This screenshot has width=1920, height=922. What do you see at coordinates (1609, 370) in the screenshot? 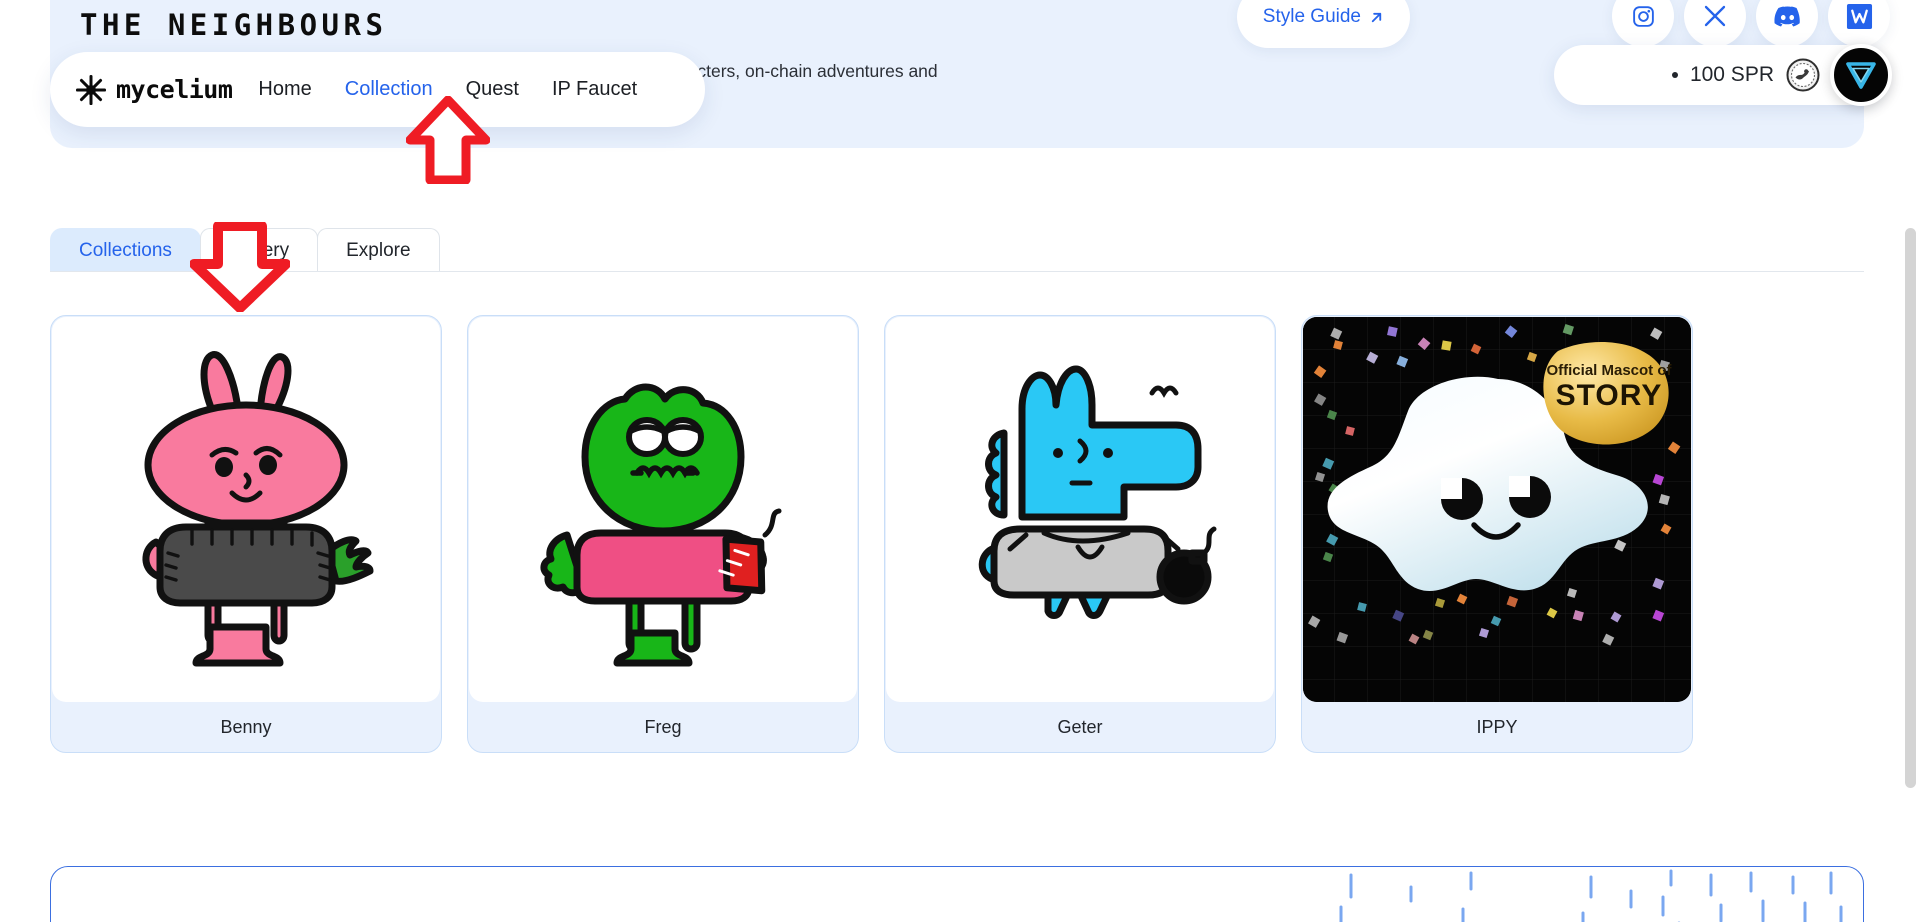
I see `badge-line-1: Official Mascot of` at bounding box center [1609, 370].